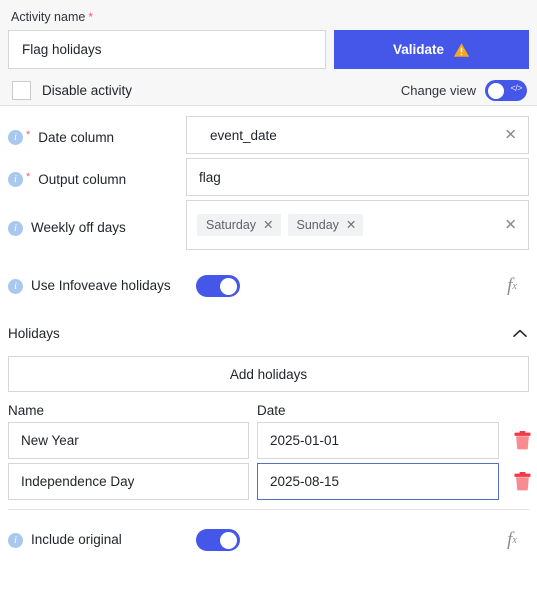 Image resolution: width=537 pixels, height=608 pixels. Describe the element at coordinates (305, 481) in the screenshot. I see `holiday-date-value: 2025-08-15` at that location.